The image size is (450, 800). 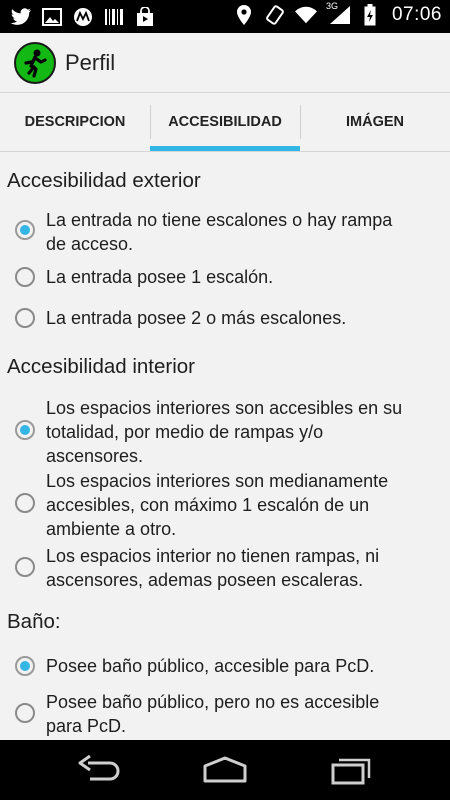 I want to click on section-title-bathroom: Baño:, so click(x=34, y=621).